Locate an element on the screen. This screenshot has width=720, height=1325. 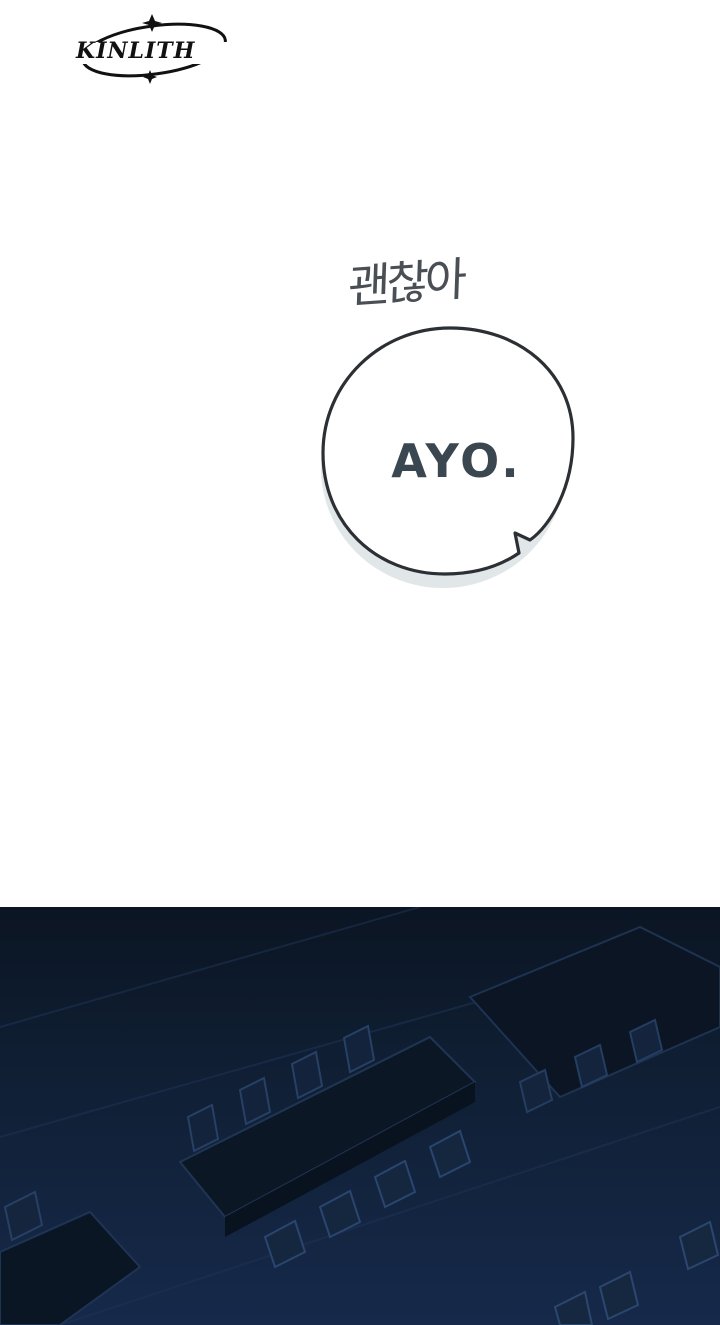
korean-sfx-text: 괜찮아 is located at coordinates (405, 283).